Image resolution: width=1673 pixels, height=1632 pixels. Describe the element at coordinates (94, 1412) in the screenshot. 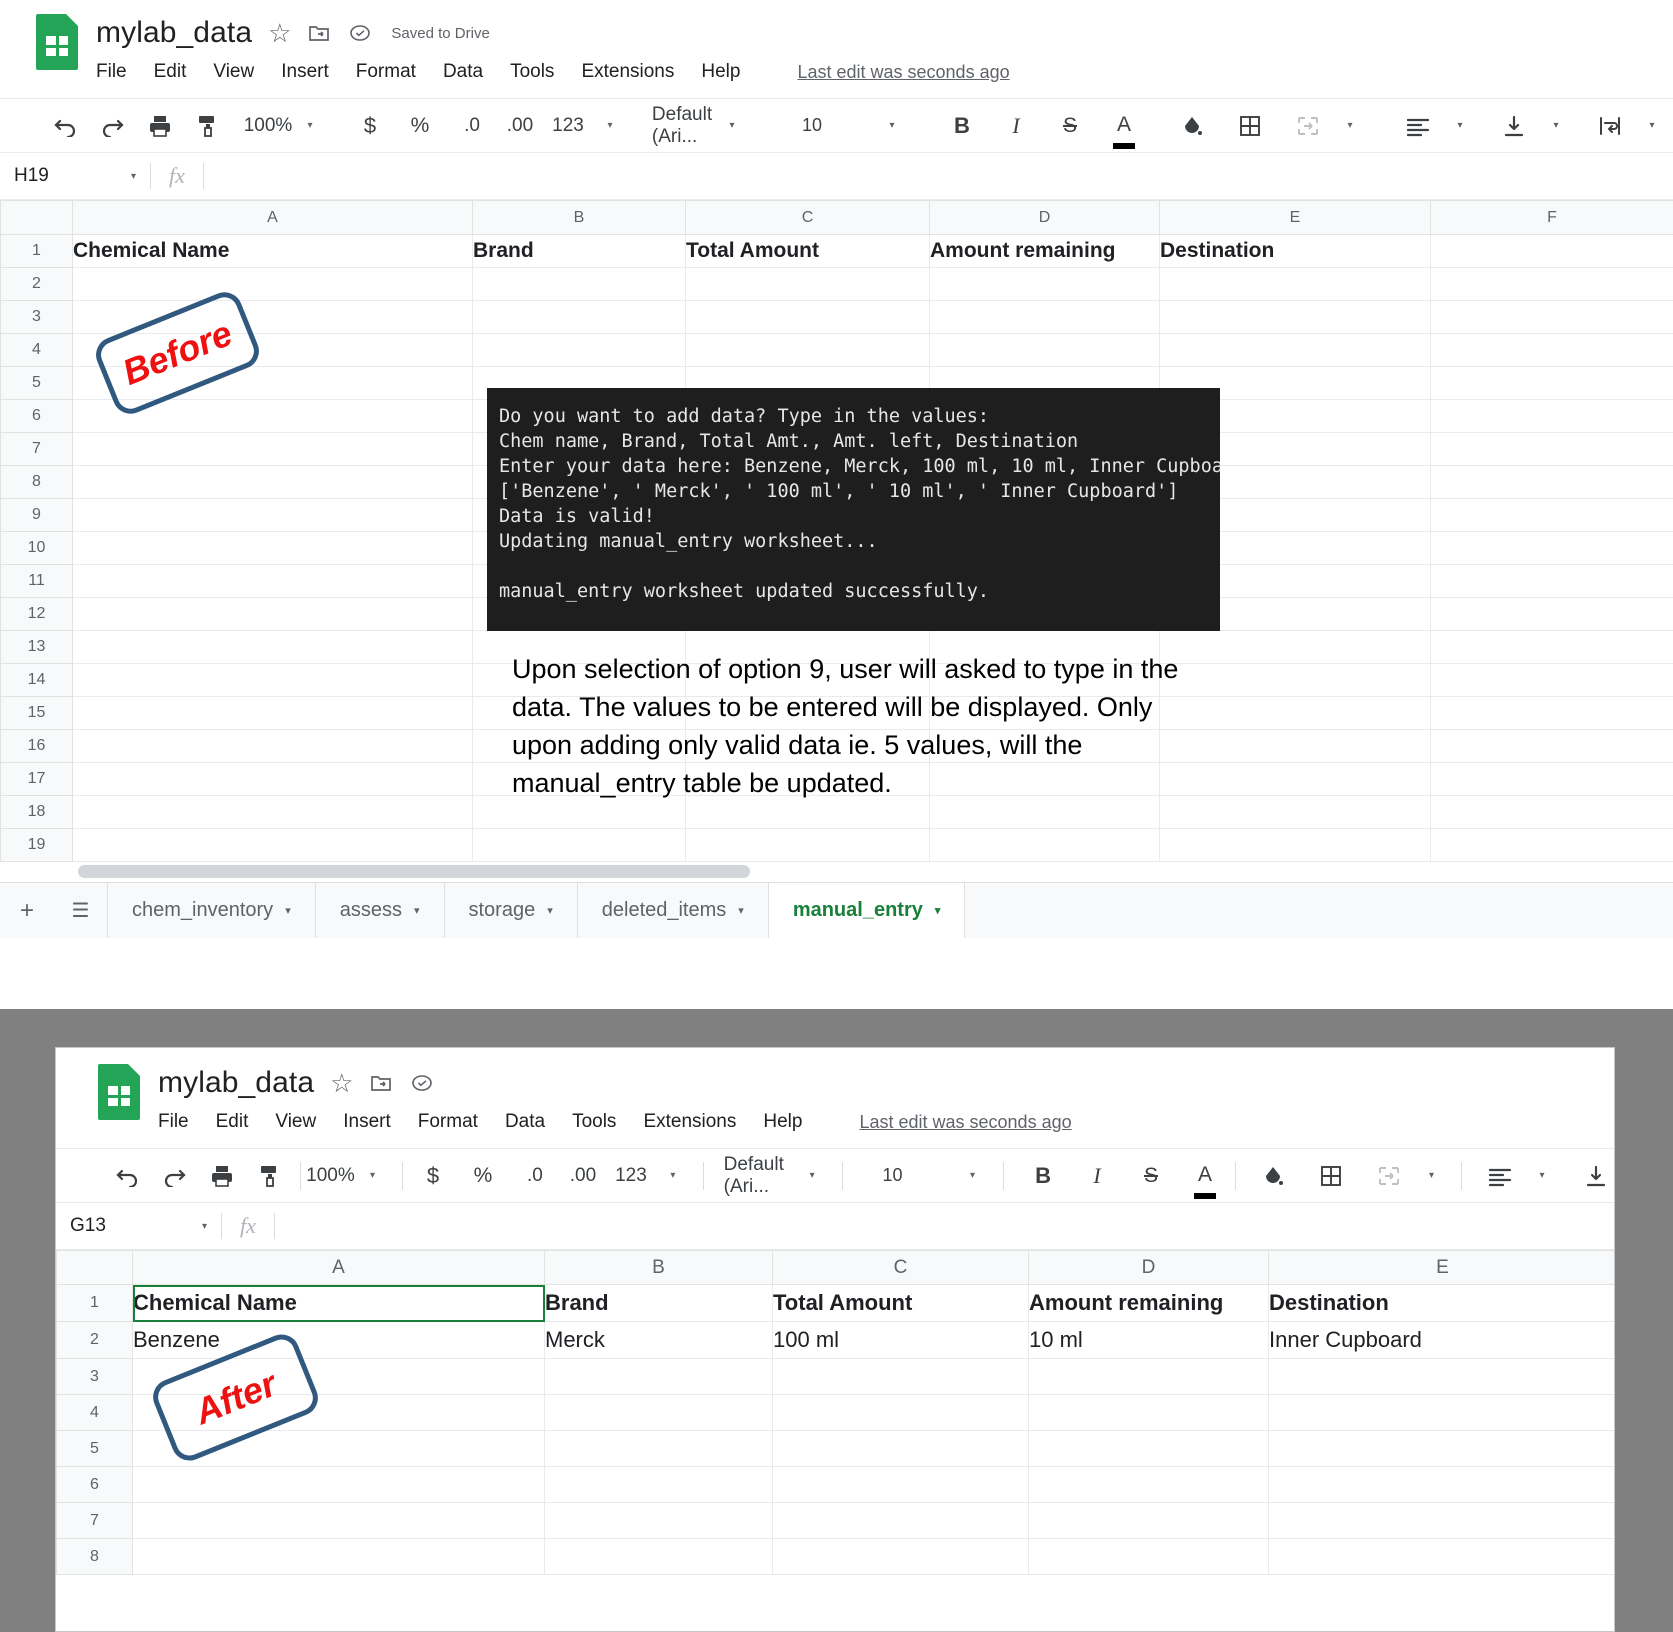

I see `row-header-4: 4` at that location.